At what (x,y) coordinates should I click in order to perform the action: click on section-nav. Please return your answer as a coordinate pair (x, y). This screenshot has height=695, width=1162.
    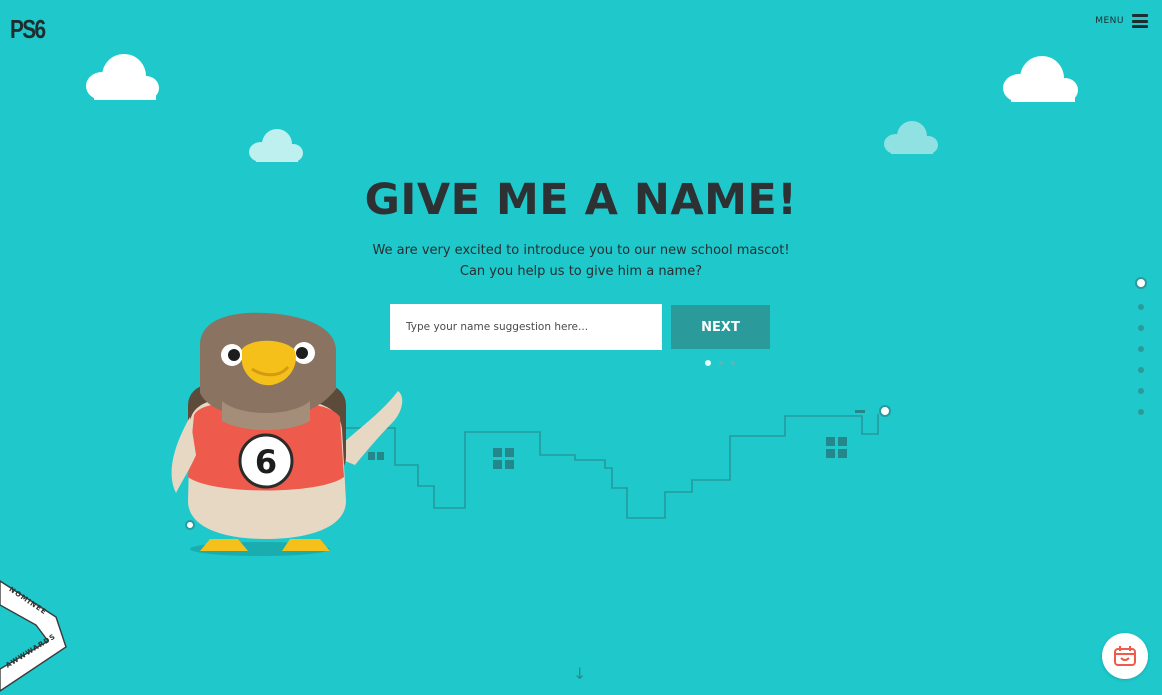
    Looking at the image, I should click on (1141, 346).